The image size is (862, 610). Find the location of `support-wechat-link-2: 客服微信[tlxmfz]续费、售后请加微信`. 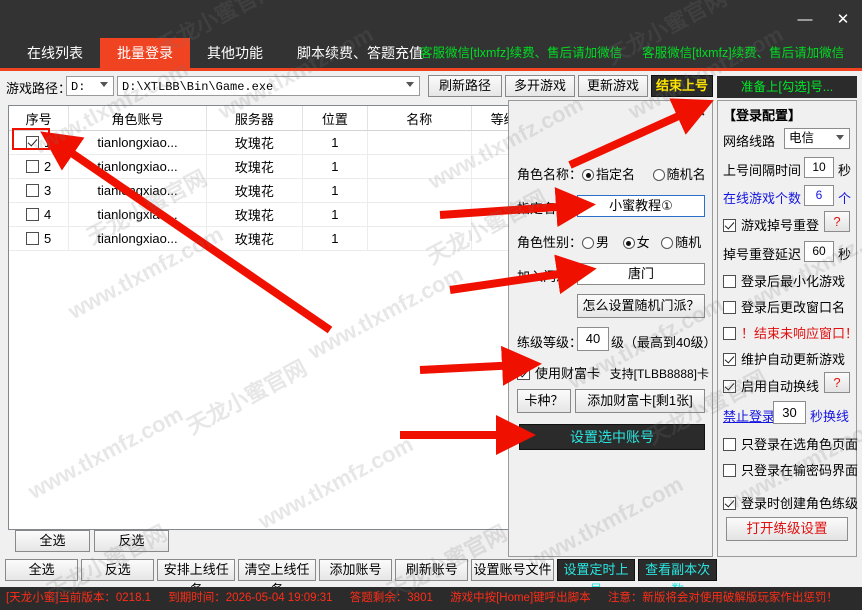

support-wechat-link-2: 客服微信[tlxmfz]续费、售后请加微信 is located at coordinates (743, 53).